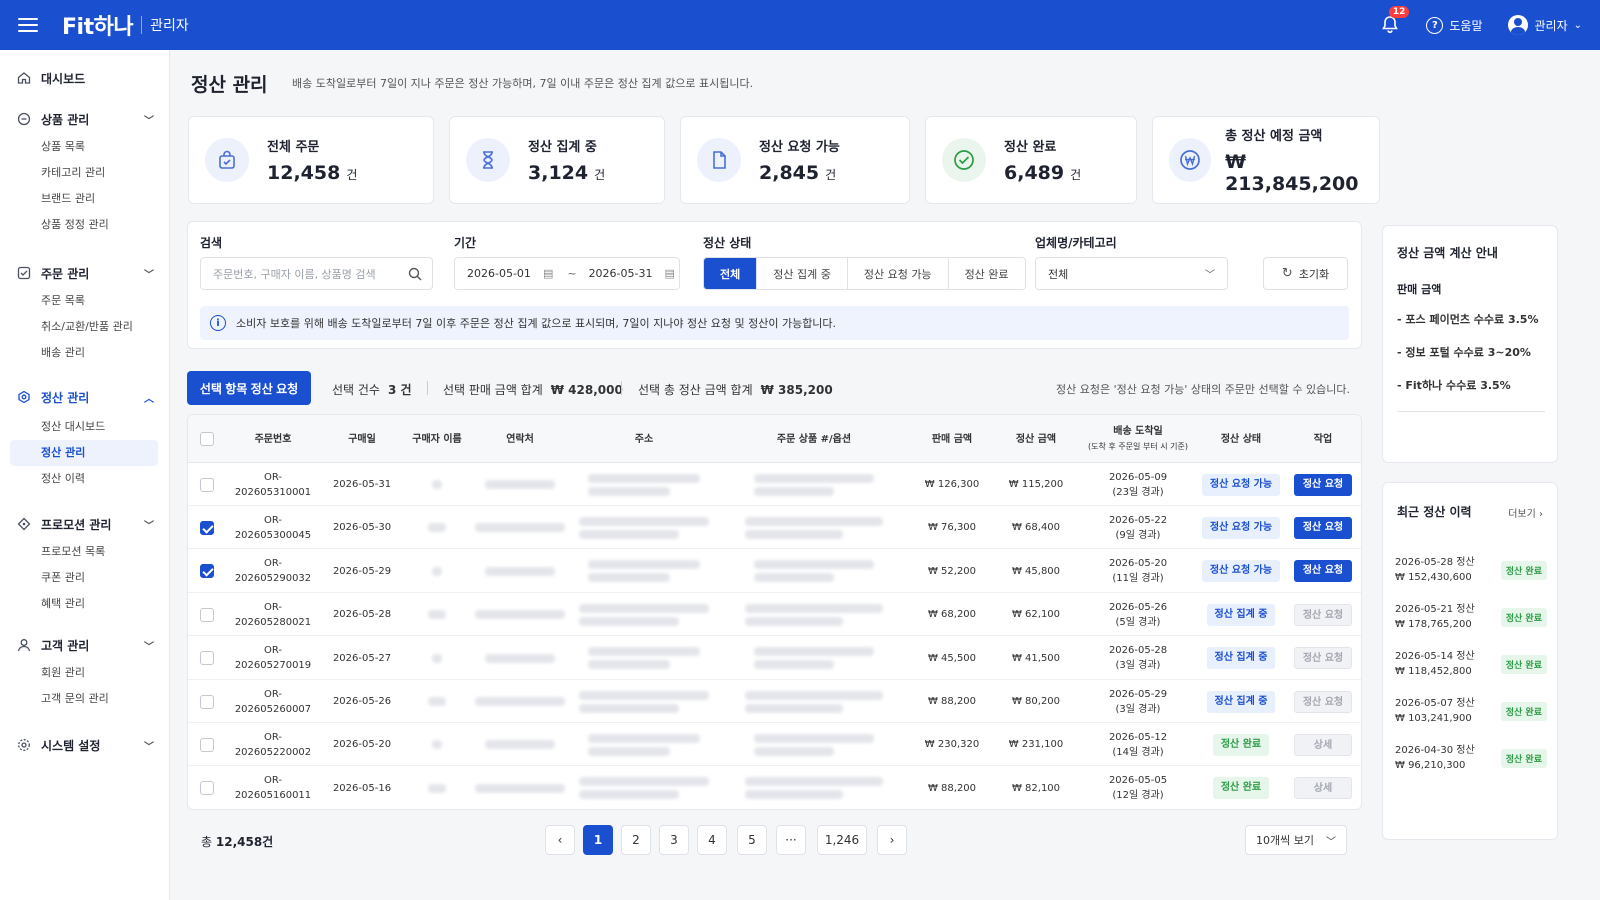  Describe the element at coordinates (1545, 25) in the screenshot. I see `user-menu: 관리자 ⌄` at that location.